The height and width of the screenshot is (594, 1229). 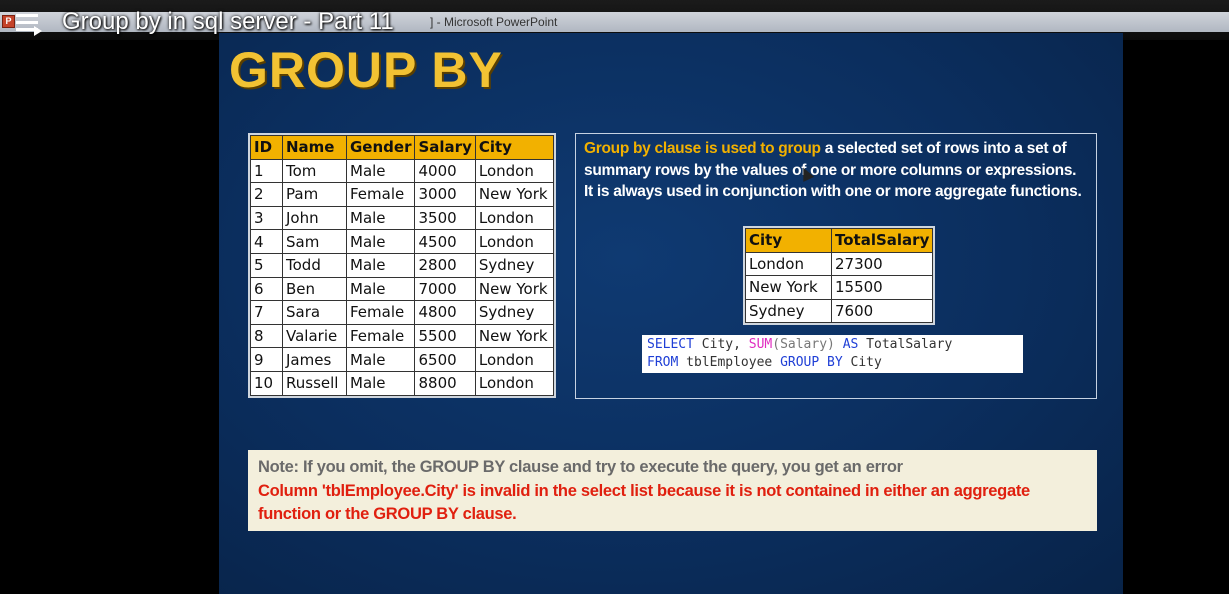 I want to click on sql-keyword: GROUP BY, so click(x=811, y=362).